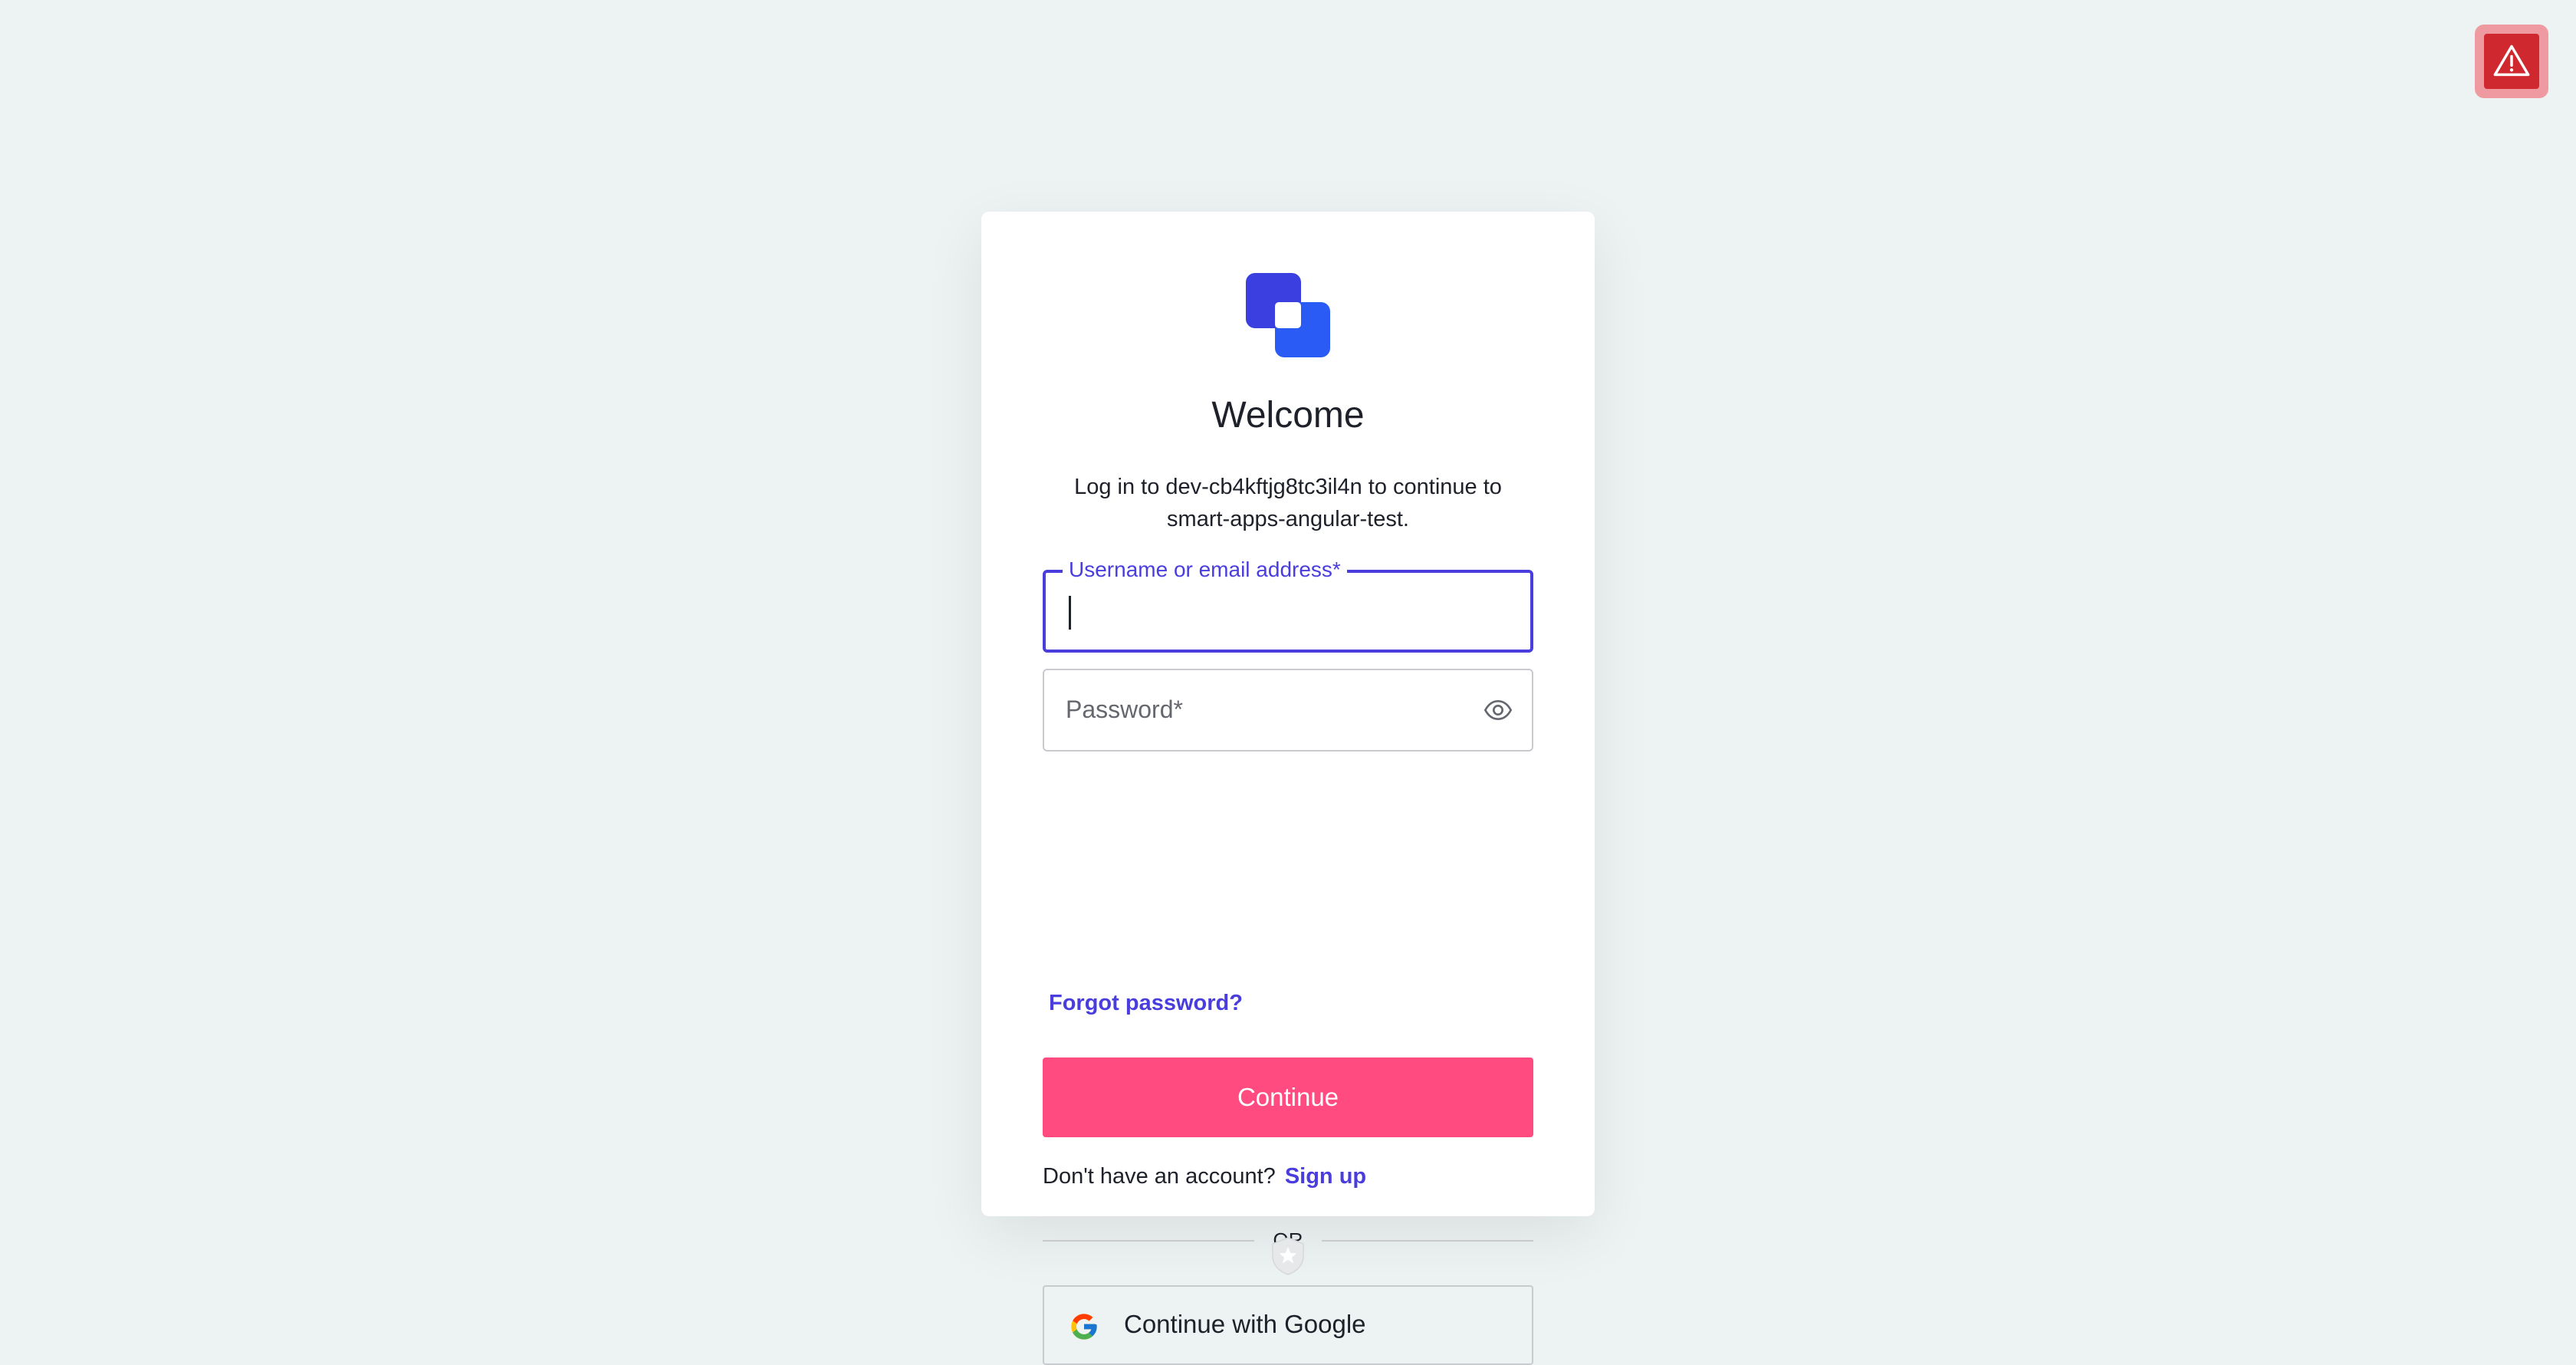 Image resolution: width=2576 pixels, height=1365 pixels. I want to click on warning-alert-button, so click(2512, 62).